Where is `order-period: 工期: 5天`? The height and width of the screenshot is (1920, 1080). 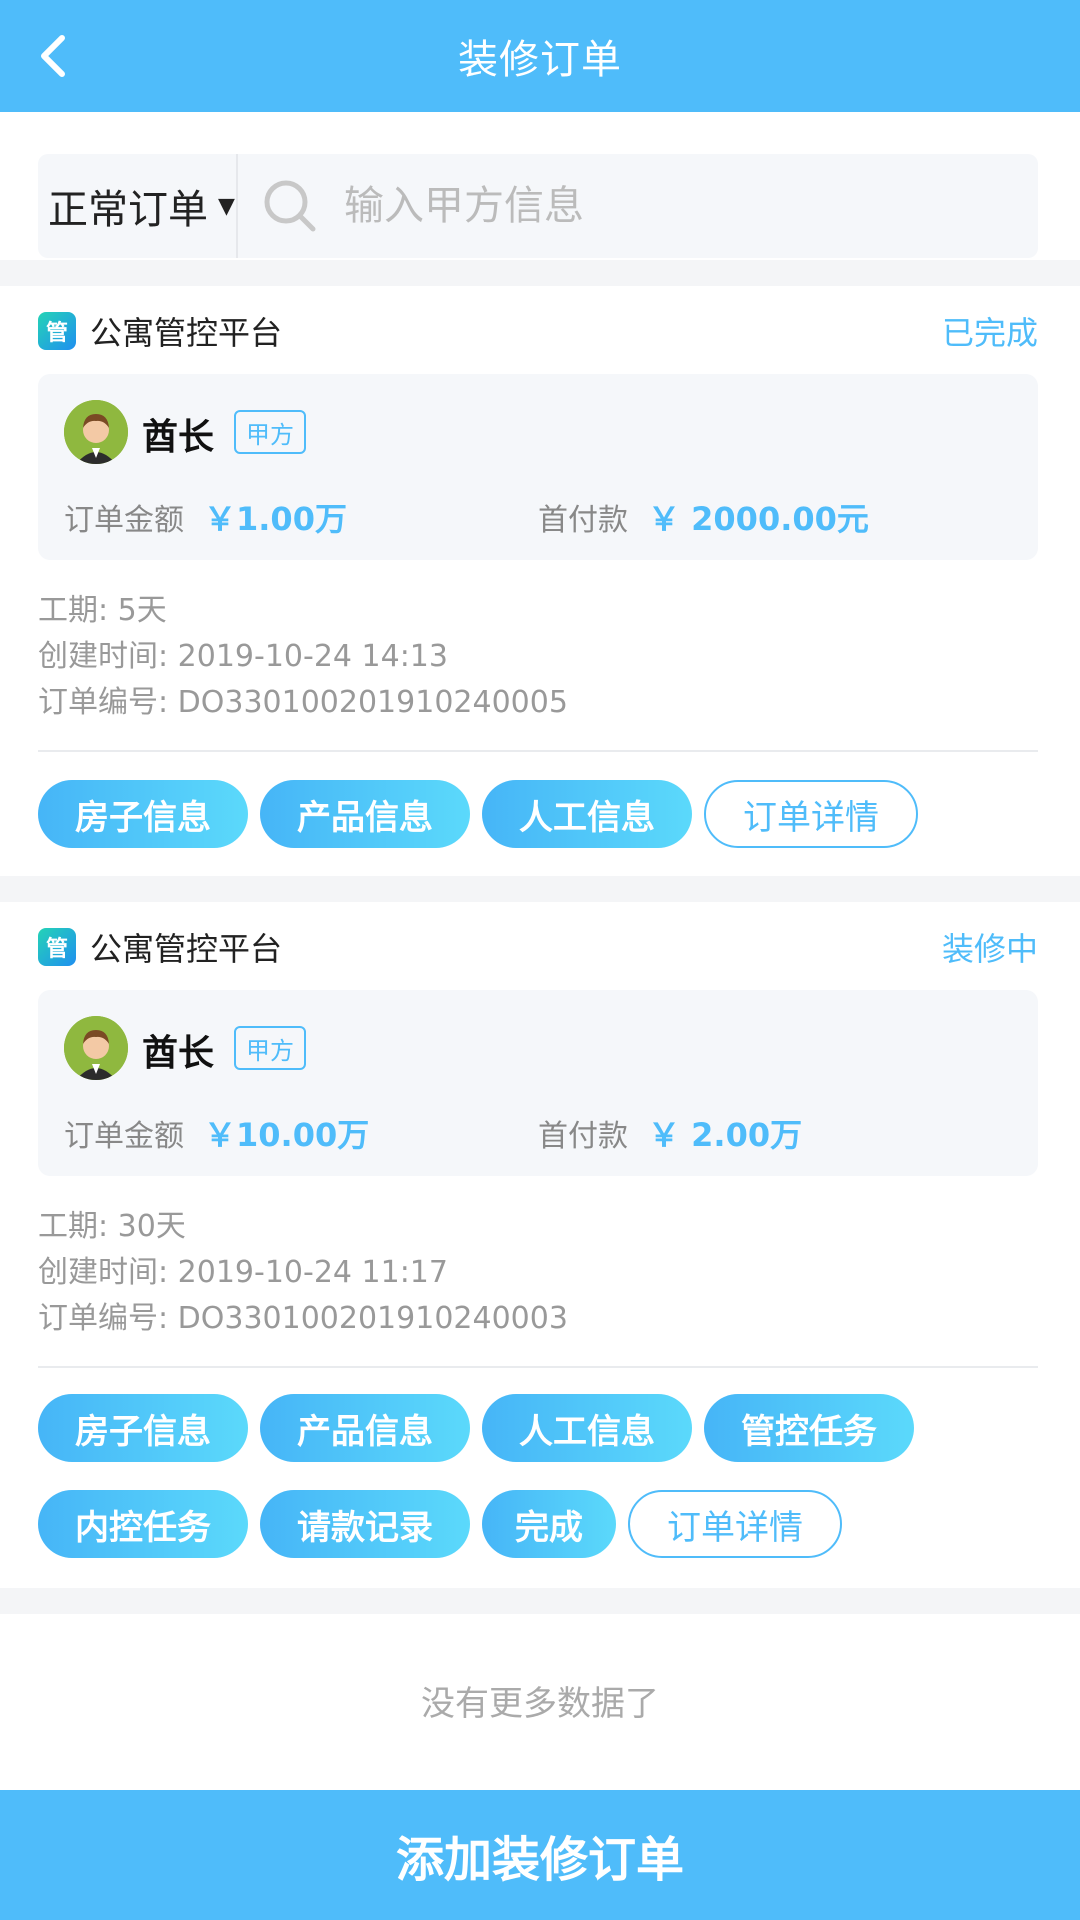 order-period: 工期: 5天 is located at coordinates (102, 610).